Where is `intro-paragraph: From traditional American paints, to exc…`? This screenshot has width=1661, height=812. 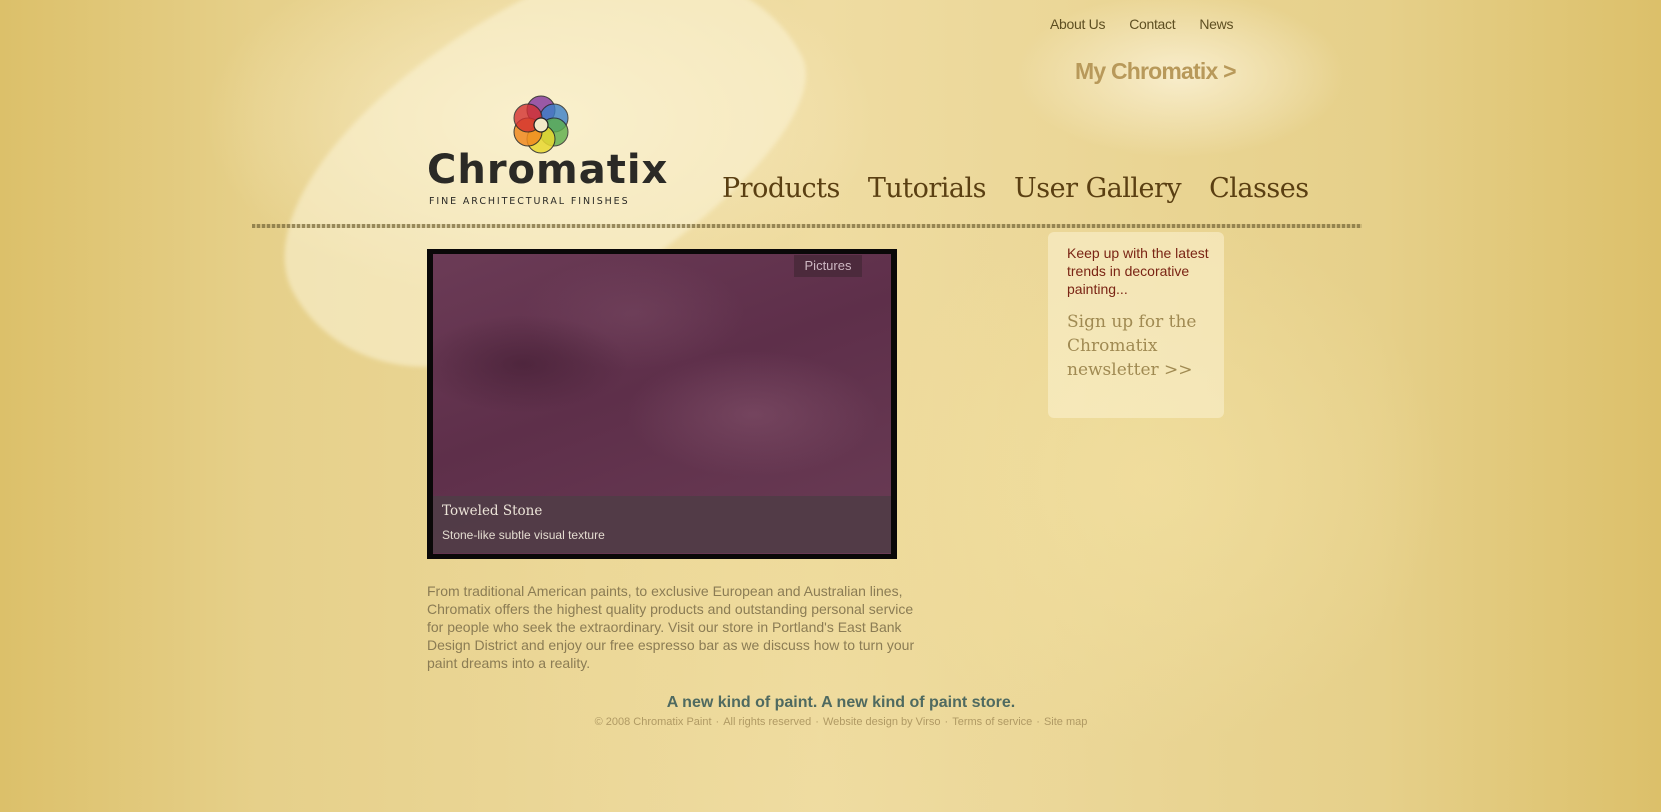 intro-paragraph: From traditional American paints, to exc… is located at coordinates (671, 627).